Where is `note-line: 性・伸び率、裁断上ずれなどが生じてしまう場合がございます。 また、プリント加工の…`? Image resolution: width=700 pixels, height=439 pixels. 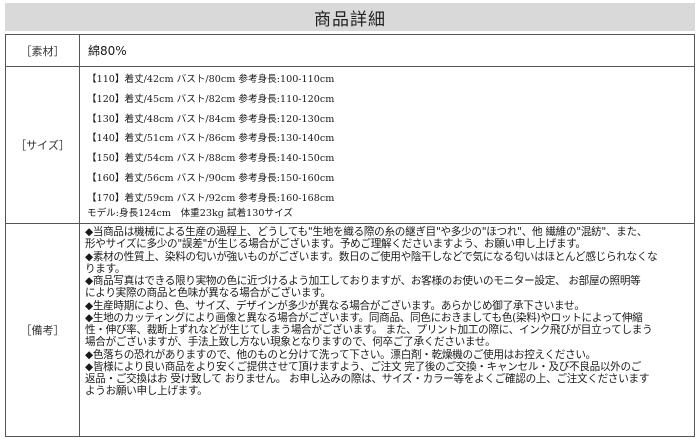
note-line: 性・伸び率、裁断上ずれなどが生じてしまう場合がございます。 また、プリント加工の… is located at coordinates (369, 330).